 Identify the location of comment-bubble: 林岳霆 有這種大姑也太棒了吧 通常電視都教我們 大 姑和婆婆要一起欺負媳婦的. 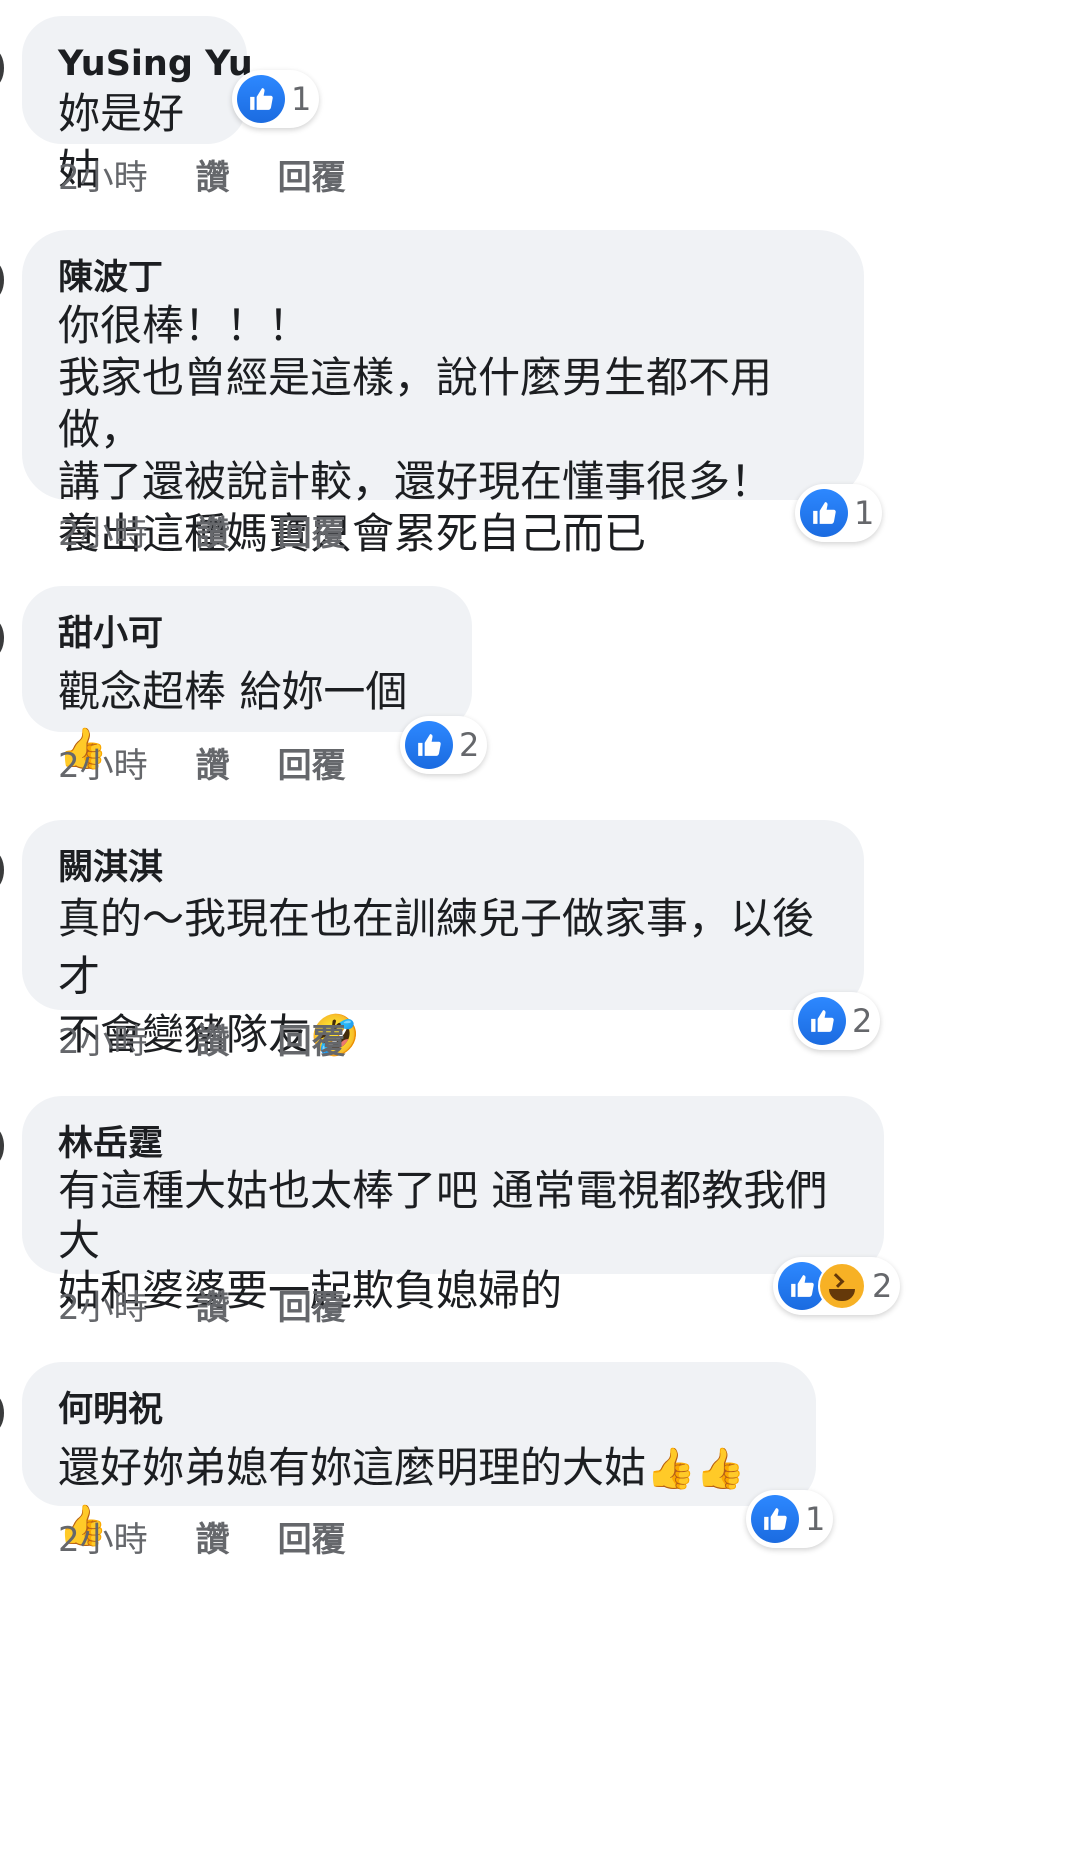
(453, 1205).